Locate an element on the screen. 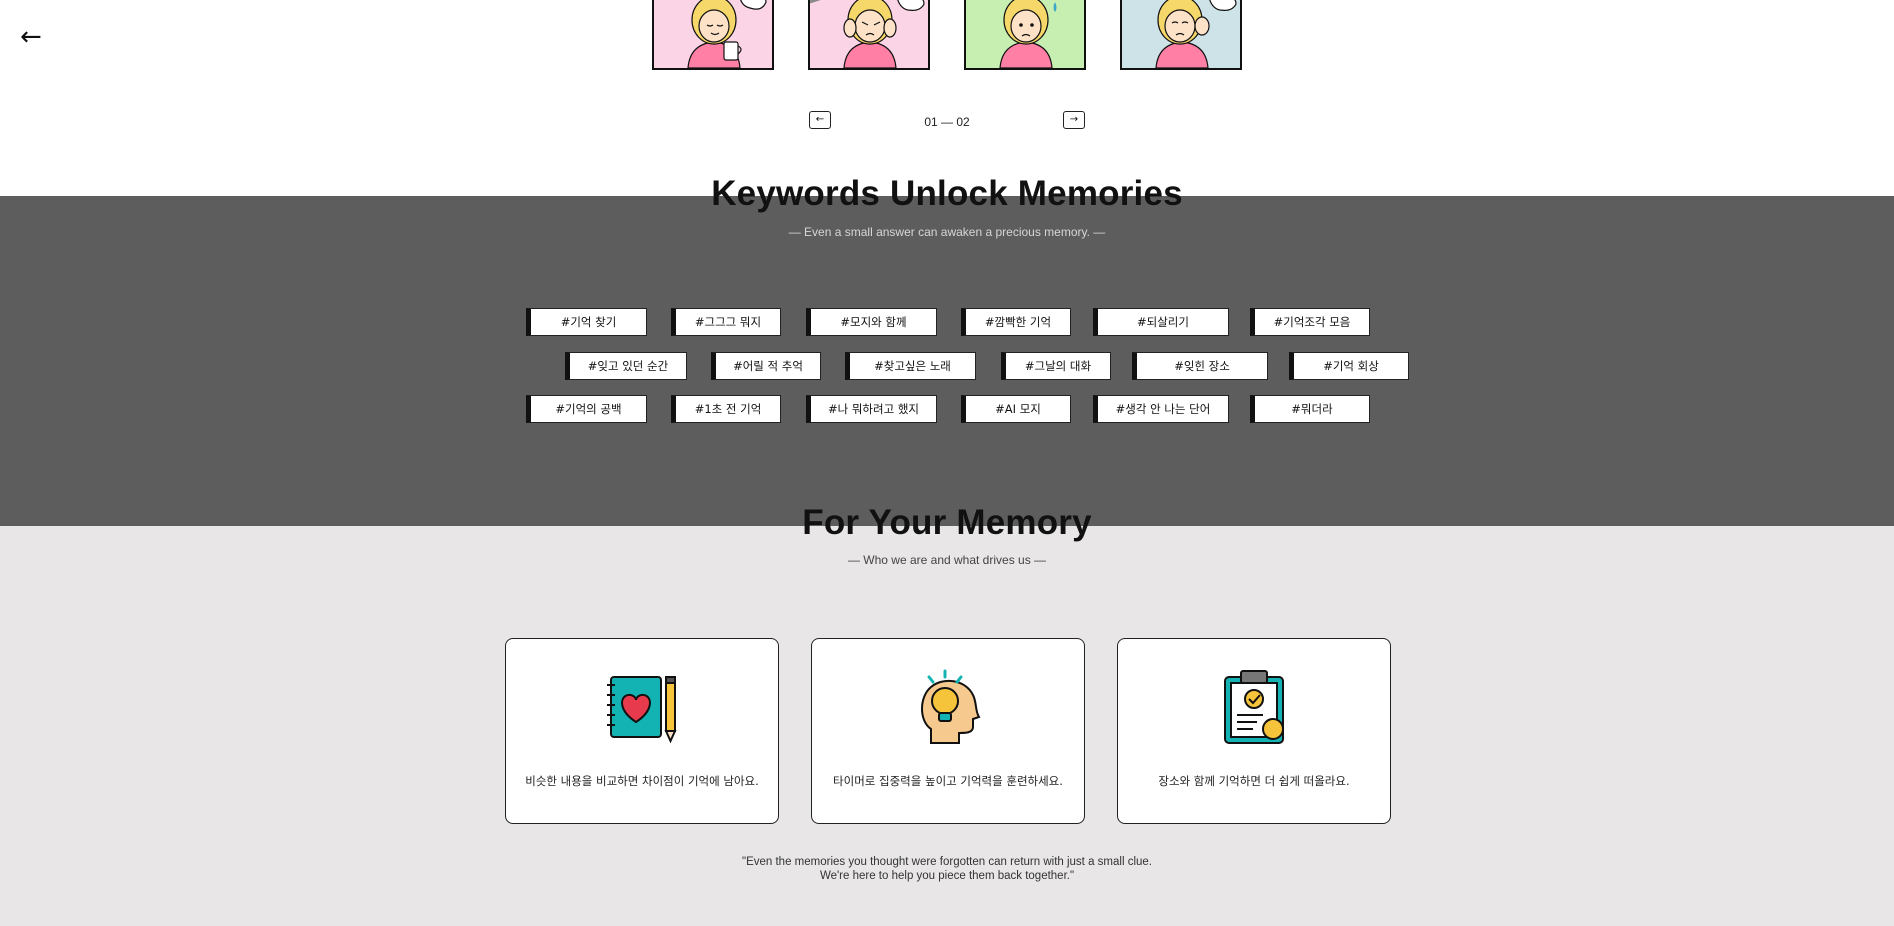  keyword-tag: #AI 모지 is located at coordinates (1016, 409).